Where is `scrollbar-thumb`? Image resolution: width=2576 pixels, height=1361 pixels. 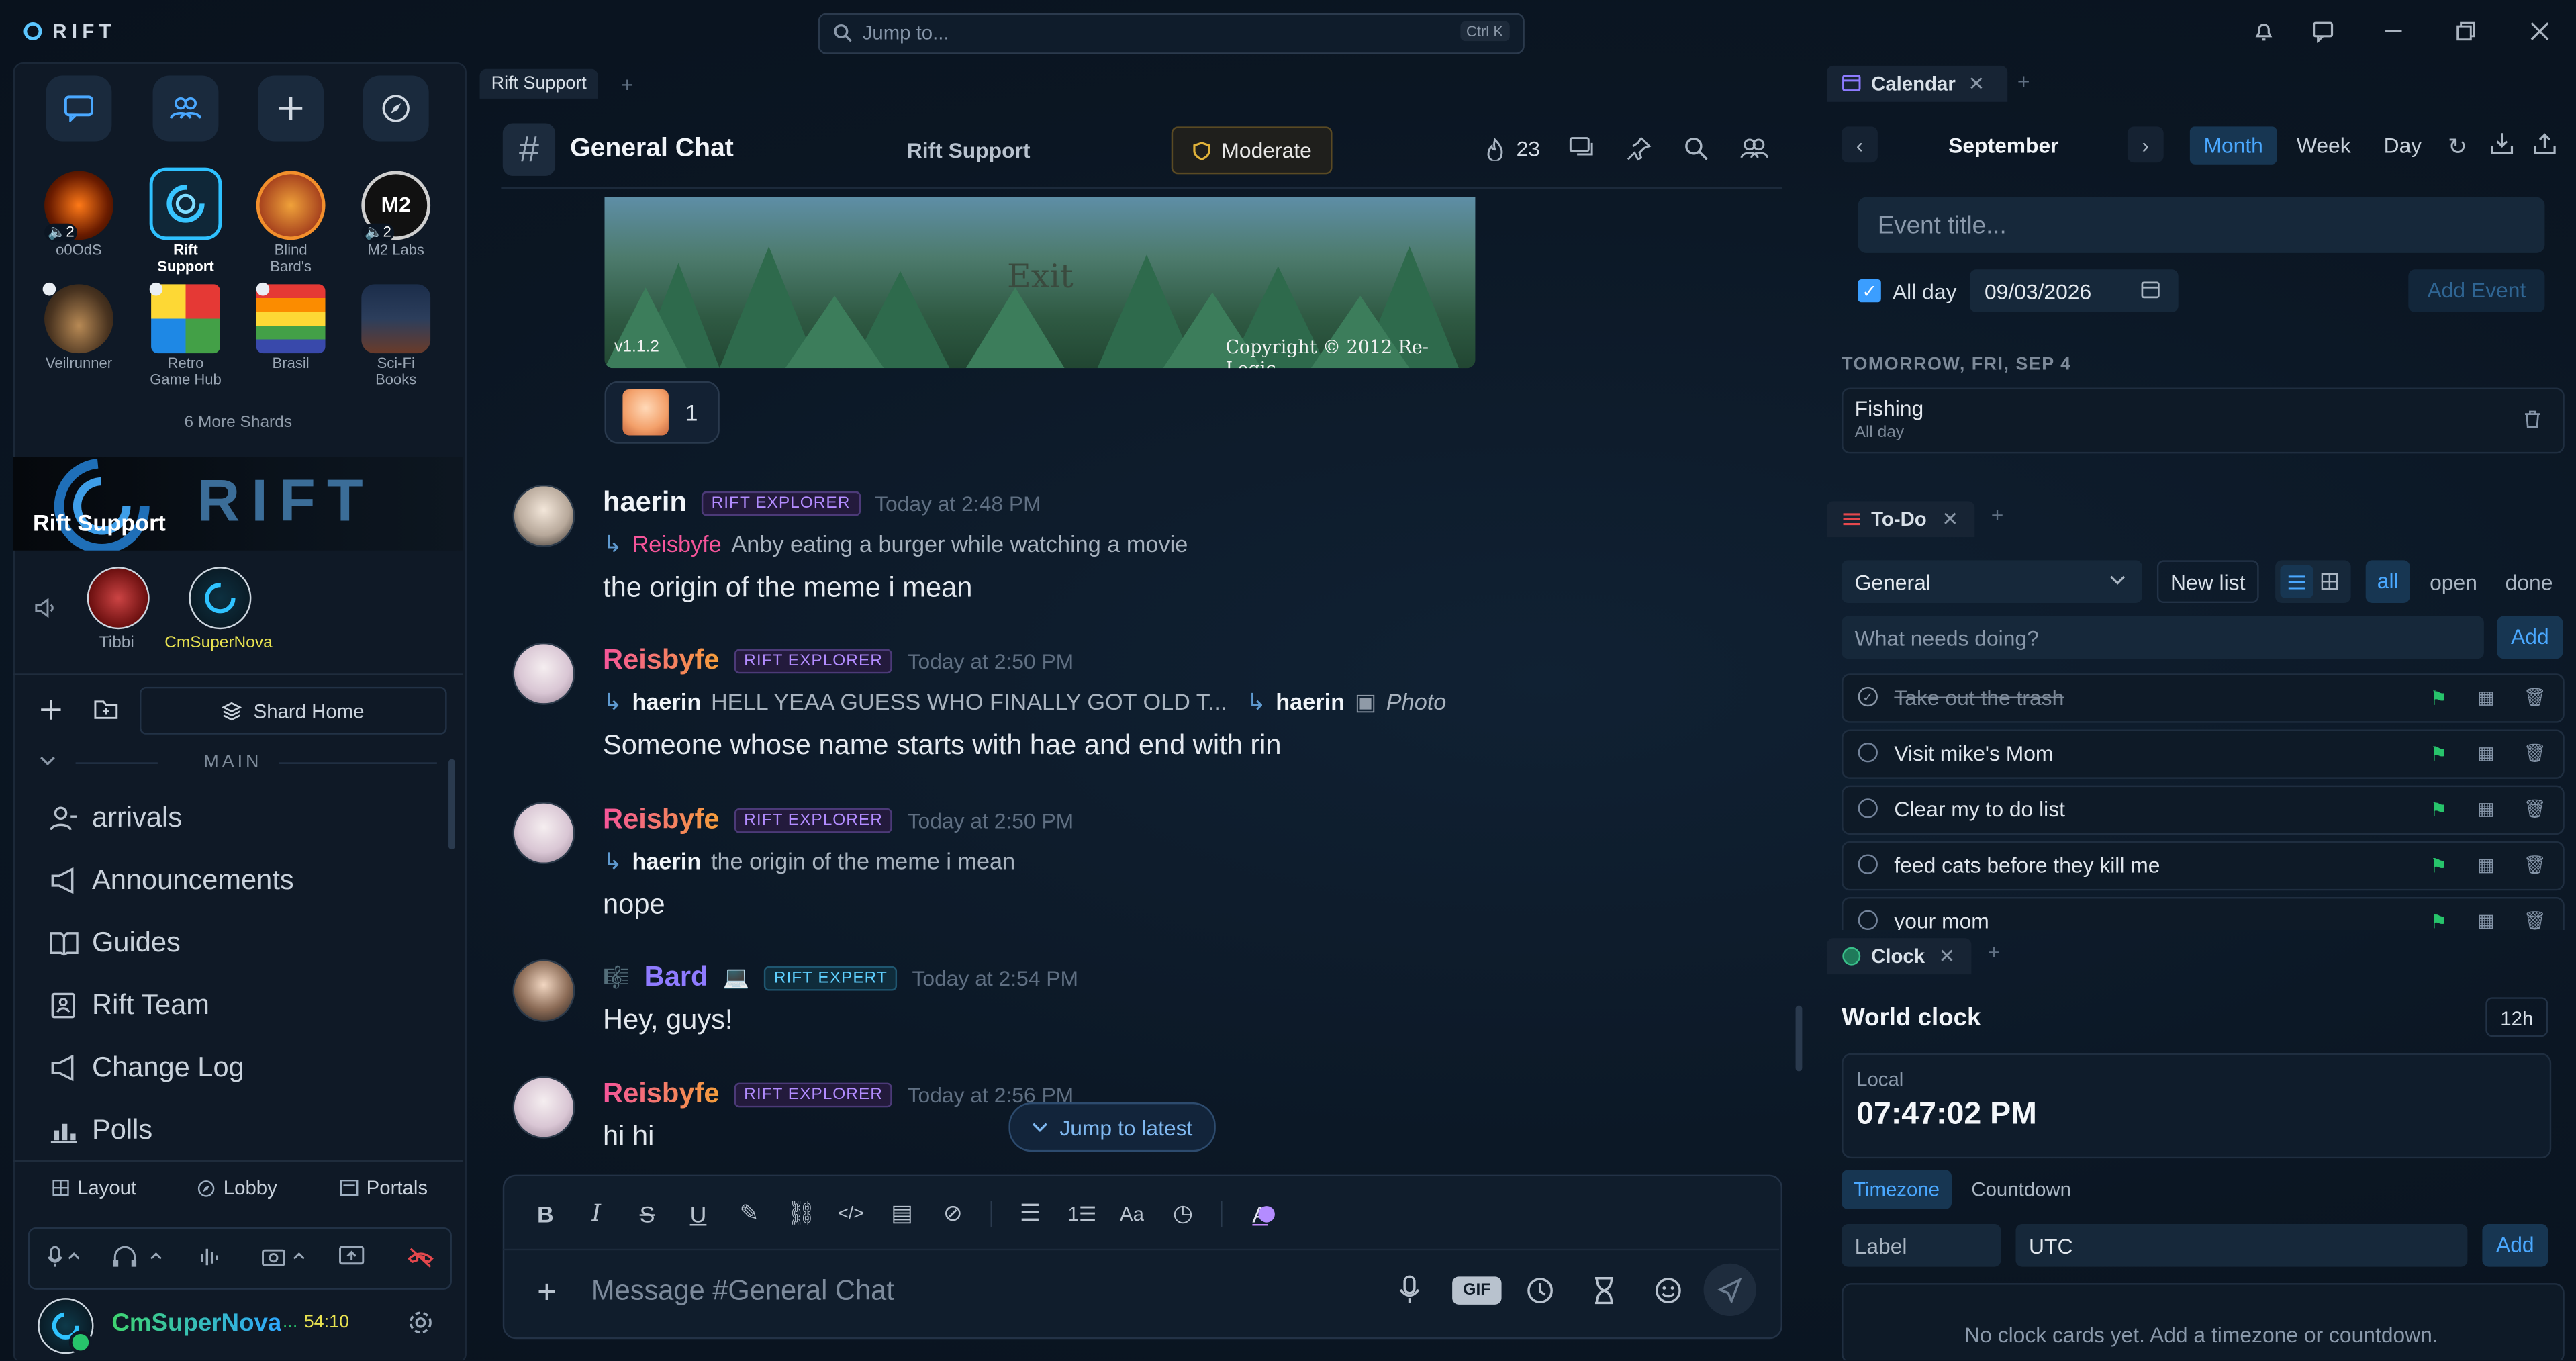 scrollbar-thumb is located at coordinates (451, 804).